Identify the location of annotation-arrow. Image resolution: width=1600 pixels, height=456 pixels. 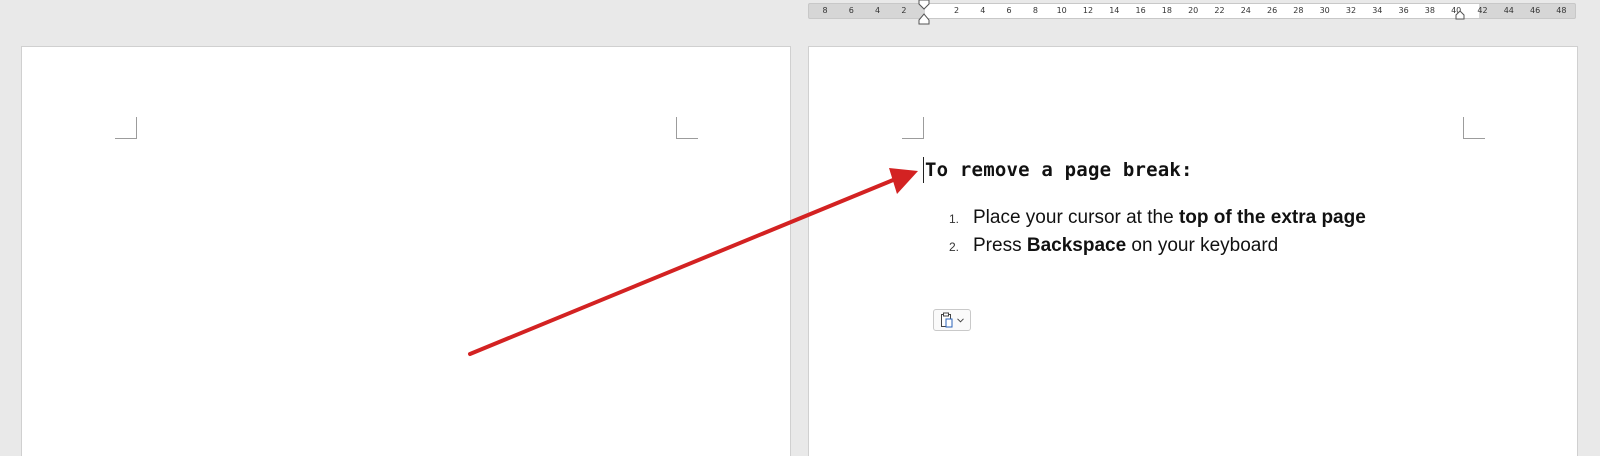
(693, 262).